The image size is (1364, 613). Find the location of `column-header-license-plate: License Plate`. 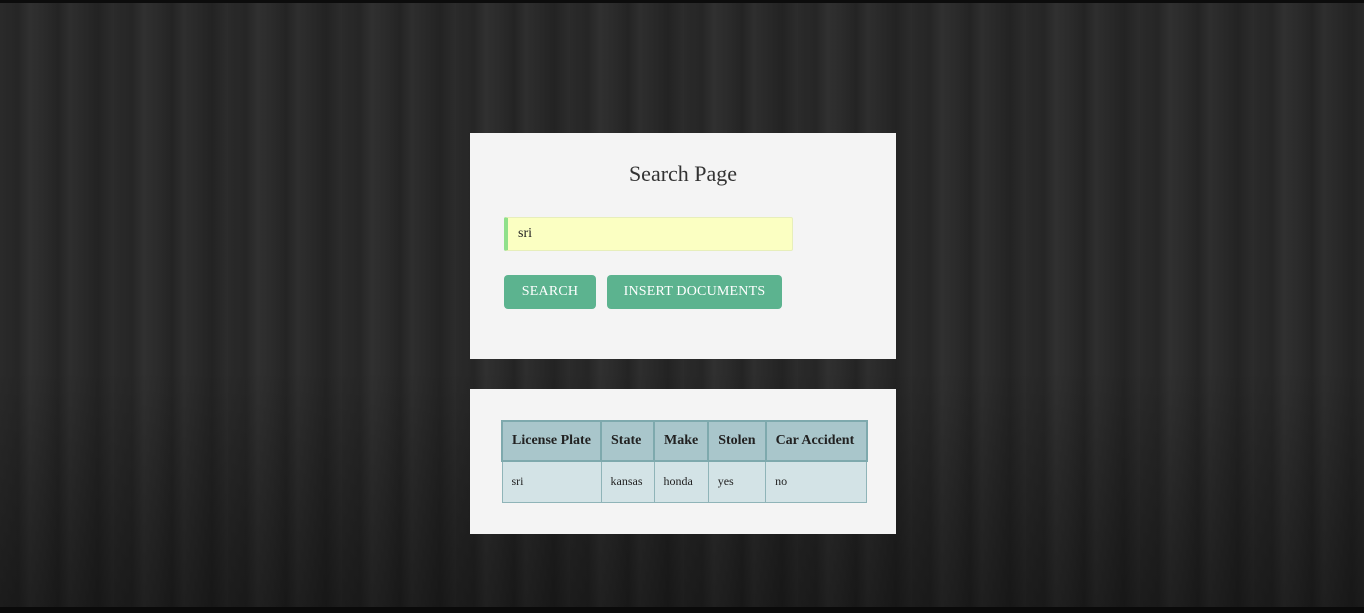

column-header-license-plate: License Plate is located at coordinates (551, 441).